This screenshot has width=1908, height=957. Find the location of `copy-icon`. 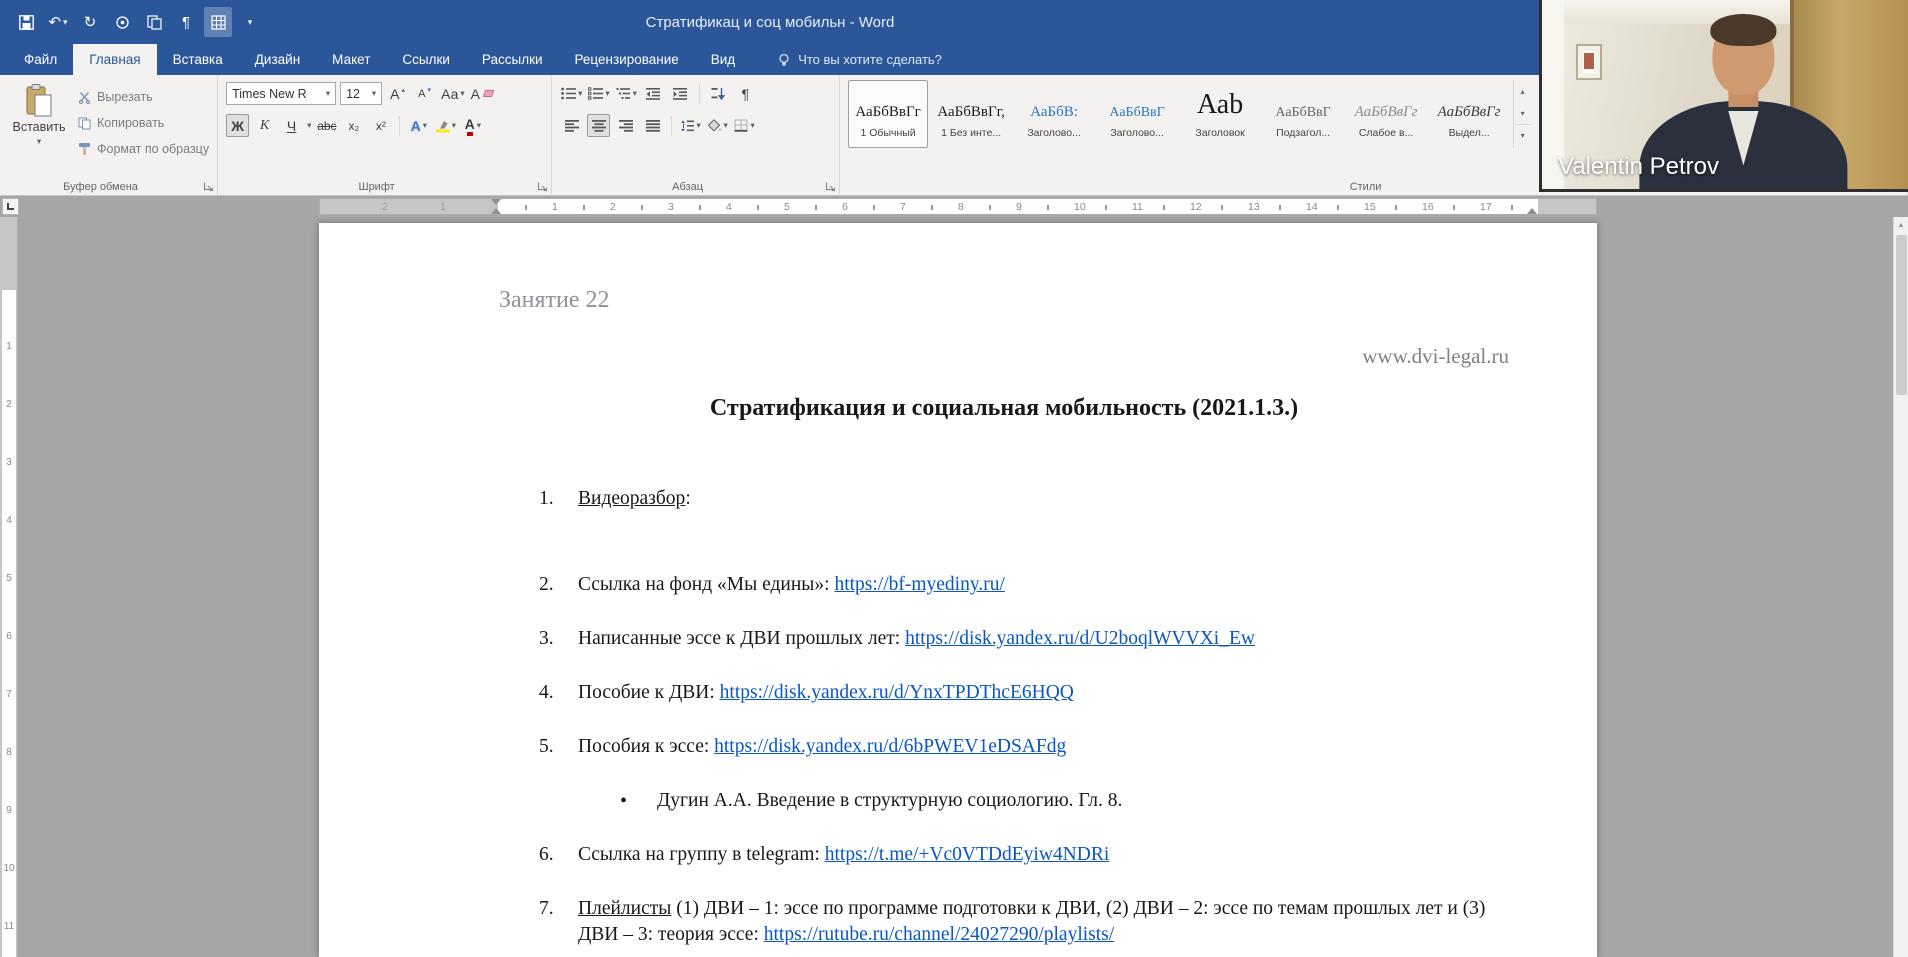

copy-icon is located at coordinates (154, 22).